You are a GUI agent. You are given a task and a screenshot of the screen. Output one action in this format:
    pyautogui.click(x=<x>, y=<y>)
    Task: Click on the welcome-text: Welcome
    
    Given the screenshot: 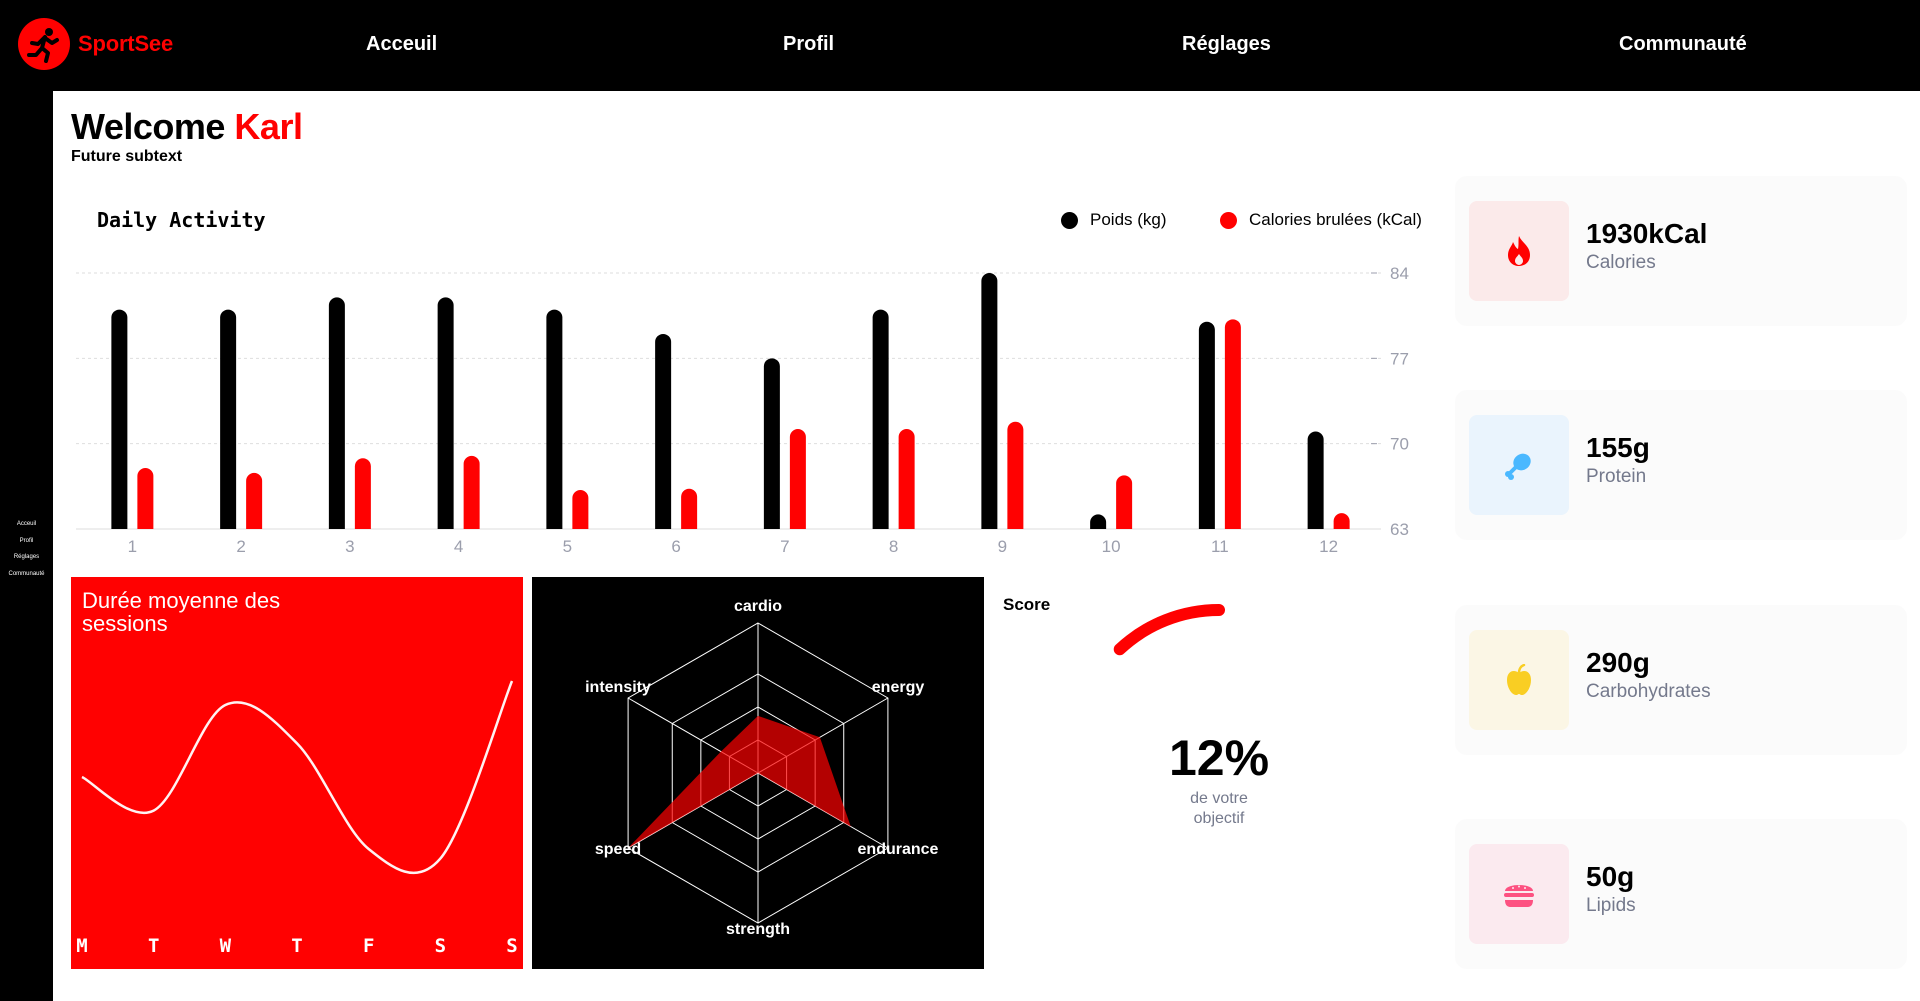 What is the action you would take?
    pyautogui.click(x=148, y=126)
    